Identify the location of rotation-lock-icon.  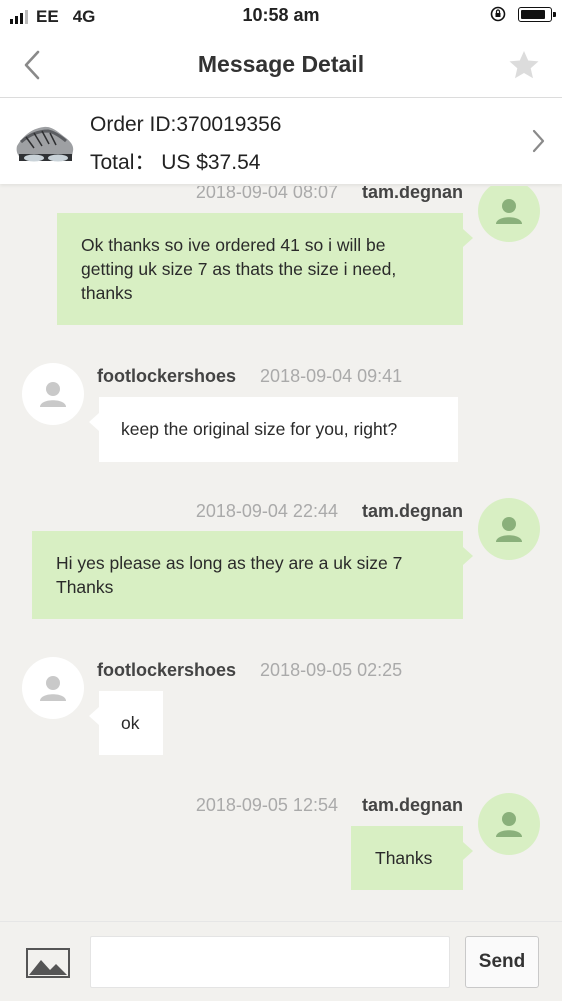
(498, 14).